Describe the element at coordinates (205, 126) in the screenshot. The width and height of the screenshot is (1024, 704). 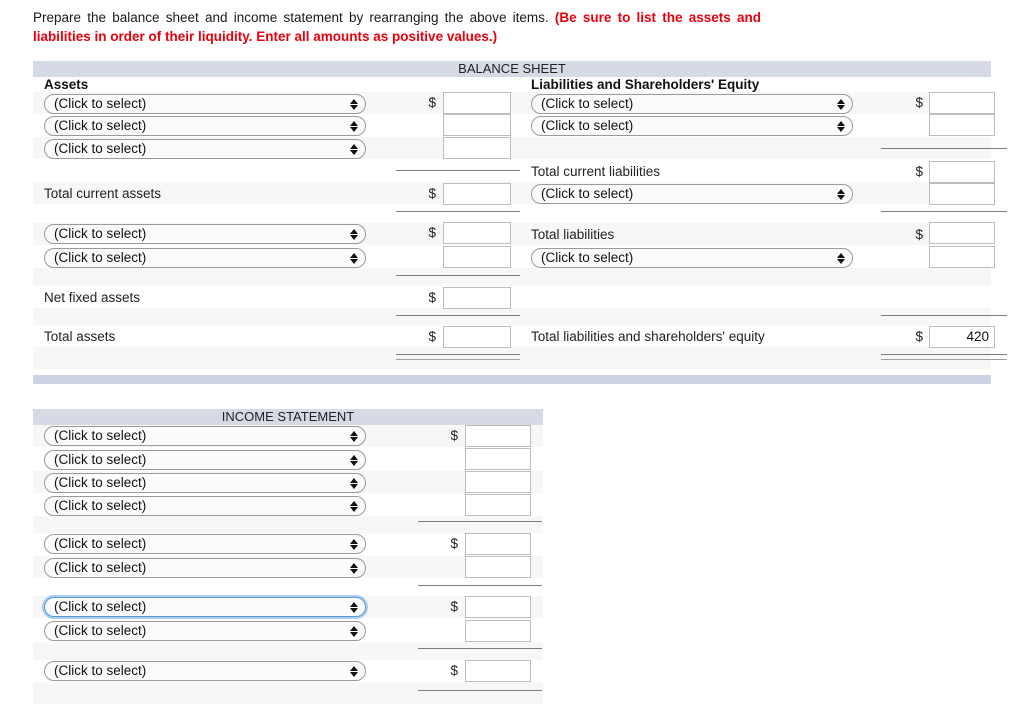
I see `assets-select-1: (Click to select)` at that location.